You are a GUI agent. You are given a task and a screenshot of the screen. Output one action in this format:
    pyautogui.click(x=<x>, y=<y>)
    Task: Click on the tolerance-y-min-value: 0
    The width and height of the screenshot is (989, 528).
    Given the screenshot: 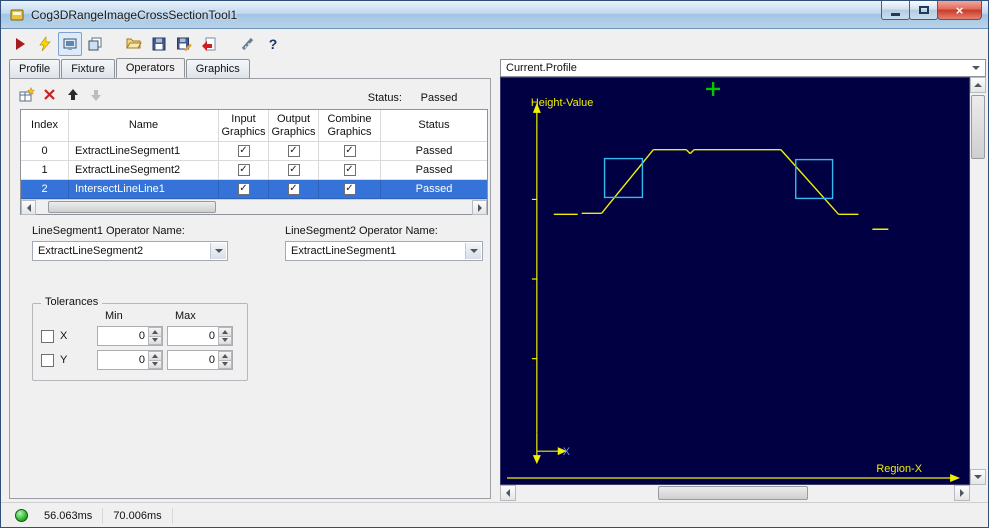 What is the action you would take?
    pyautogui.click(x=122, y=360)
    